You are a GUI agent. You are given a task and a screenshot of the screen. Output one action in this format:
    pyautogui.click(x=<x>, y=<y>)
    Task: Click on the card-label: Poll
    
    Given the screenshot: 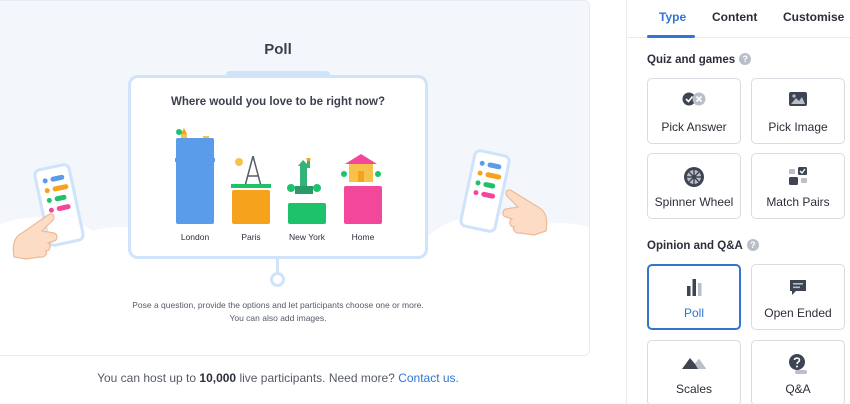 What is the action you would take?
    pyautogui.click(x=693, y=313)
    